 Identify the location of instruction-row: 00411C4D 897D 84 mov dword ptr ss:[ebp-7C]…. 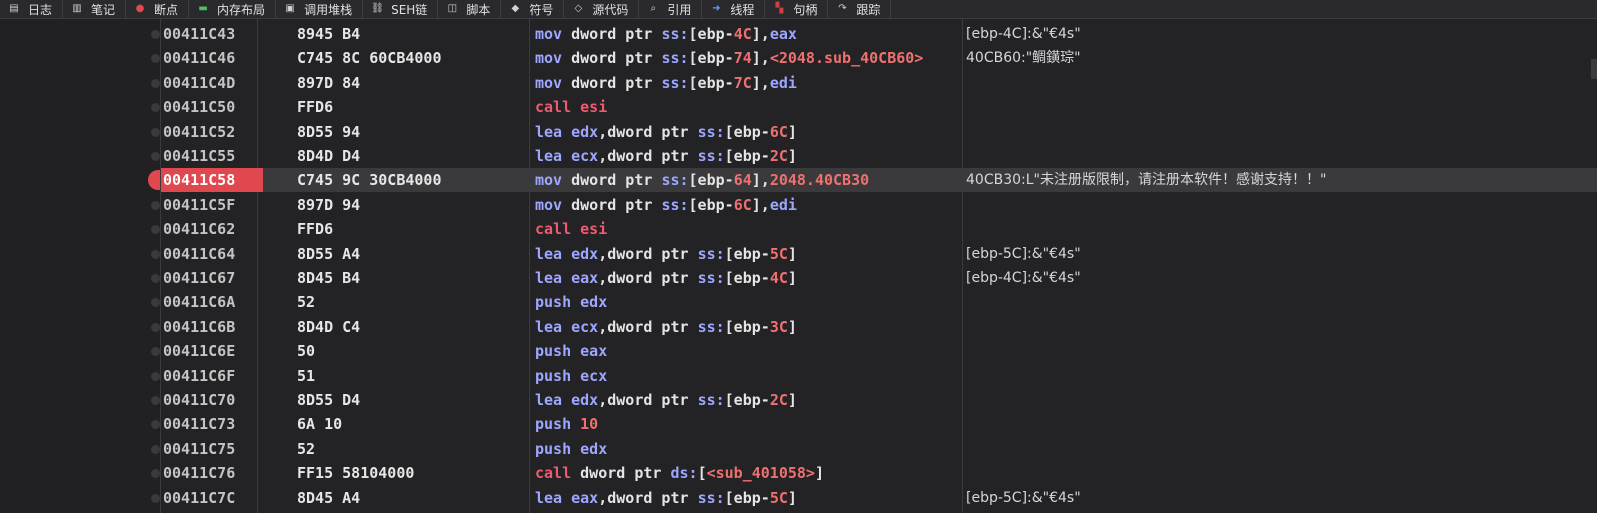
(879, 83).